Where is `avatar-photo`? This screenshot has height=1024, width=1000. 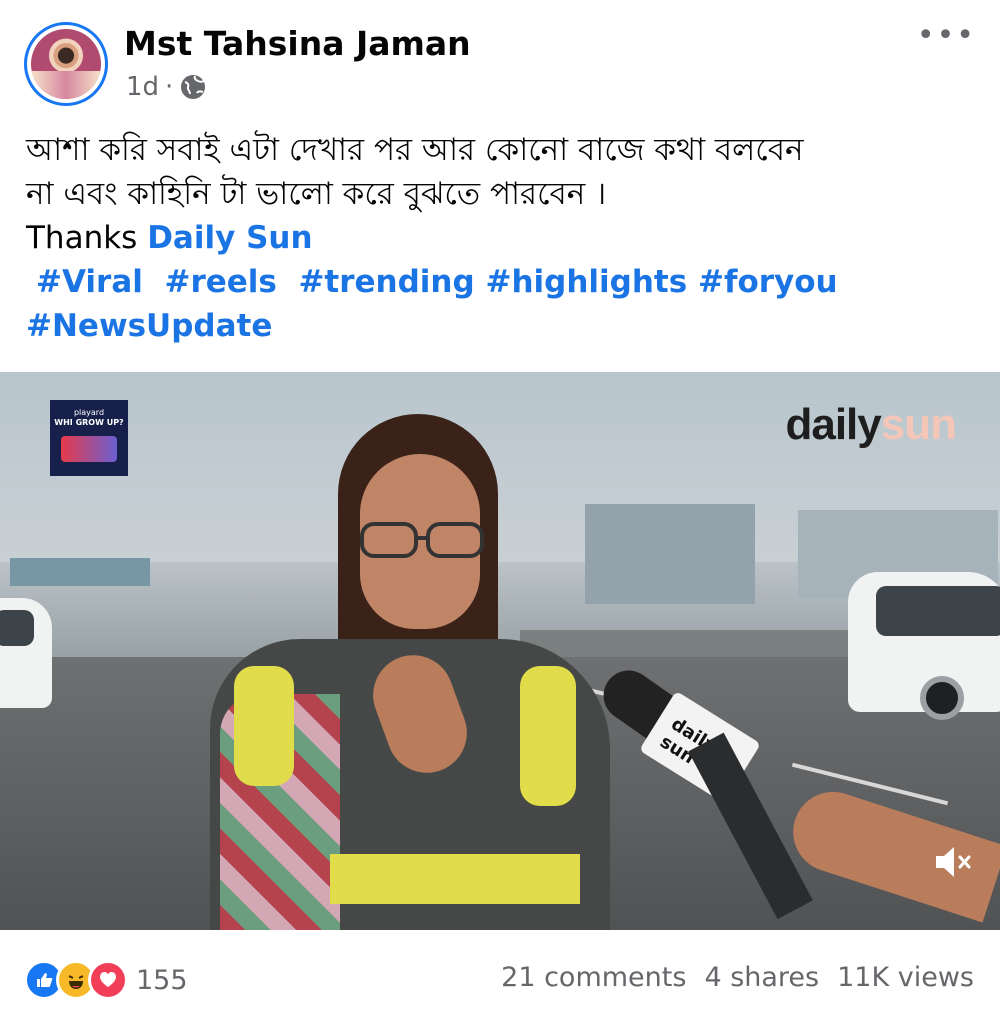
avatar-photo is located at coordinates (66, 64).